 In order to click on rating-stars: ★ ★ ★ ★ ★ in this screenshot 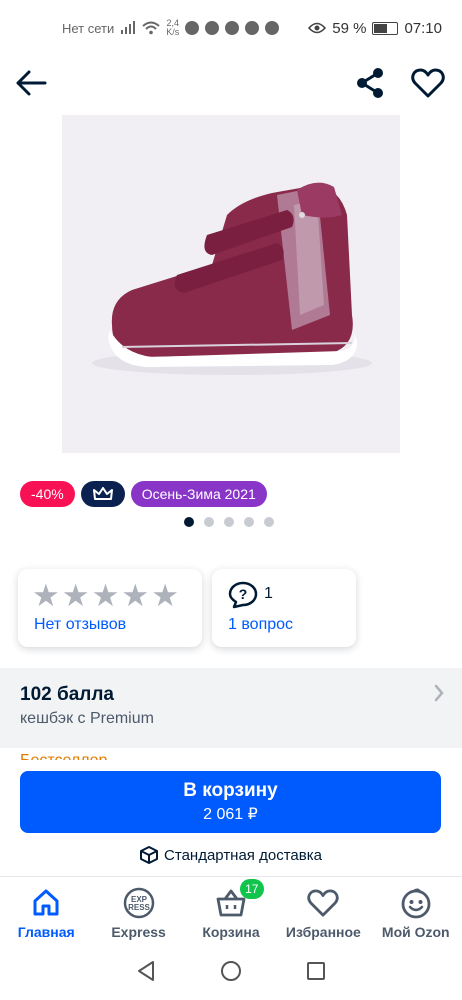, I will do `click(105, 595)`.